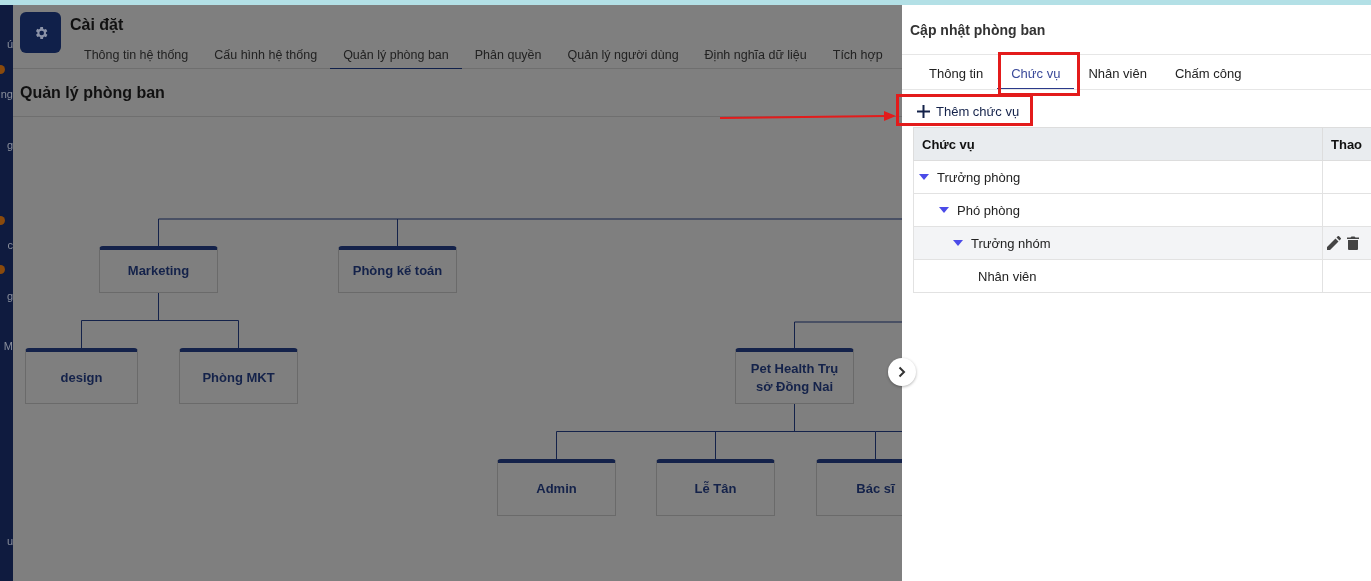 This screenshot has width=1371, height=581. I want to click on settings-tab: Thông tin hệ thống, so click(136, 57).